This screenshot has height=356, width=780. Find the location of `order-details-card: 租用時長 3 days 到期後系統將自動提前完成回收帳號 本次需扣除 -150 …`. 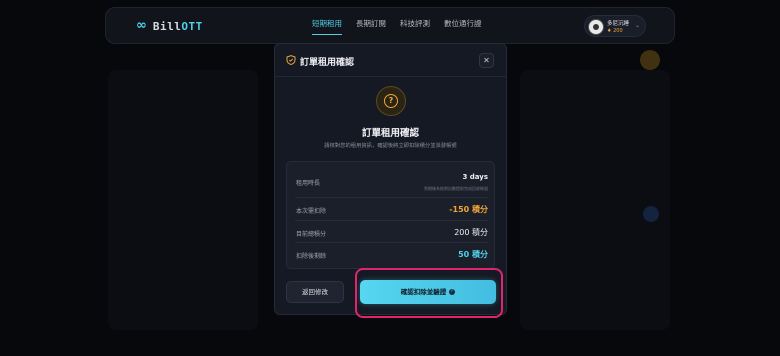

order-details-card: 租用時長 3 days 到期後系統將自動提前完成回收帳號 本次需扣除 -150 … is located at coordinates (390, 215).